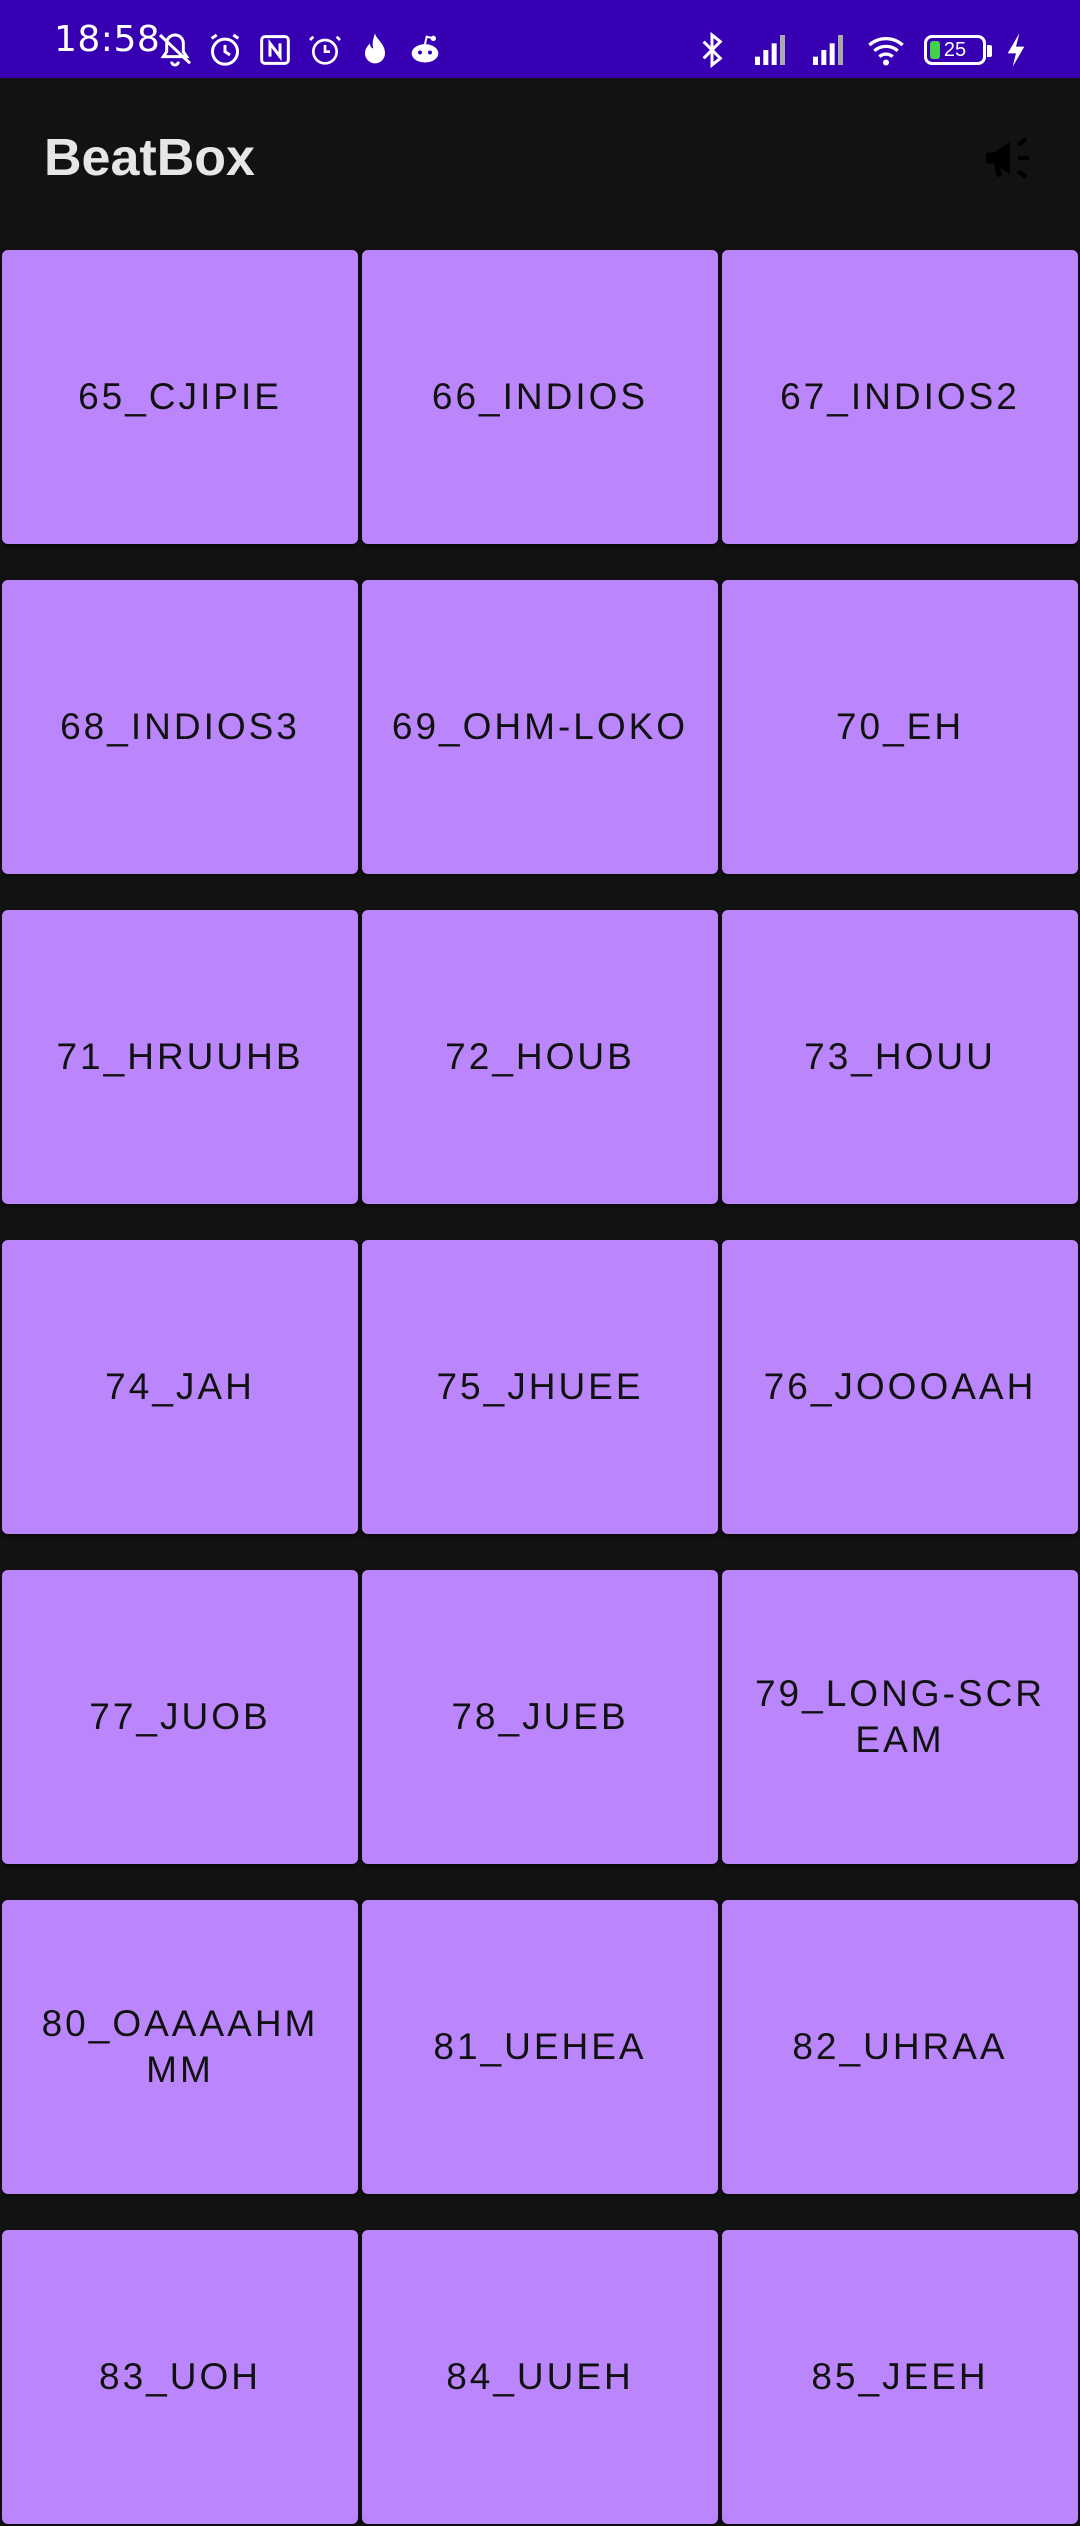  What do you see at coordinates (425, 50) in the screenshot?
I see `reddit-icon` at bounding box center [425, 50].